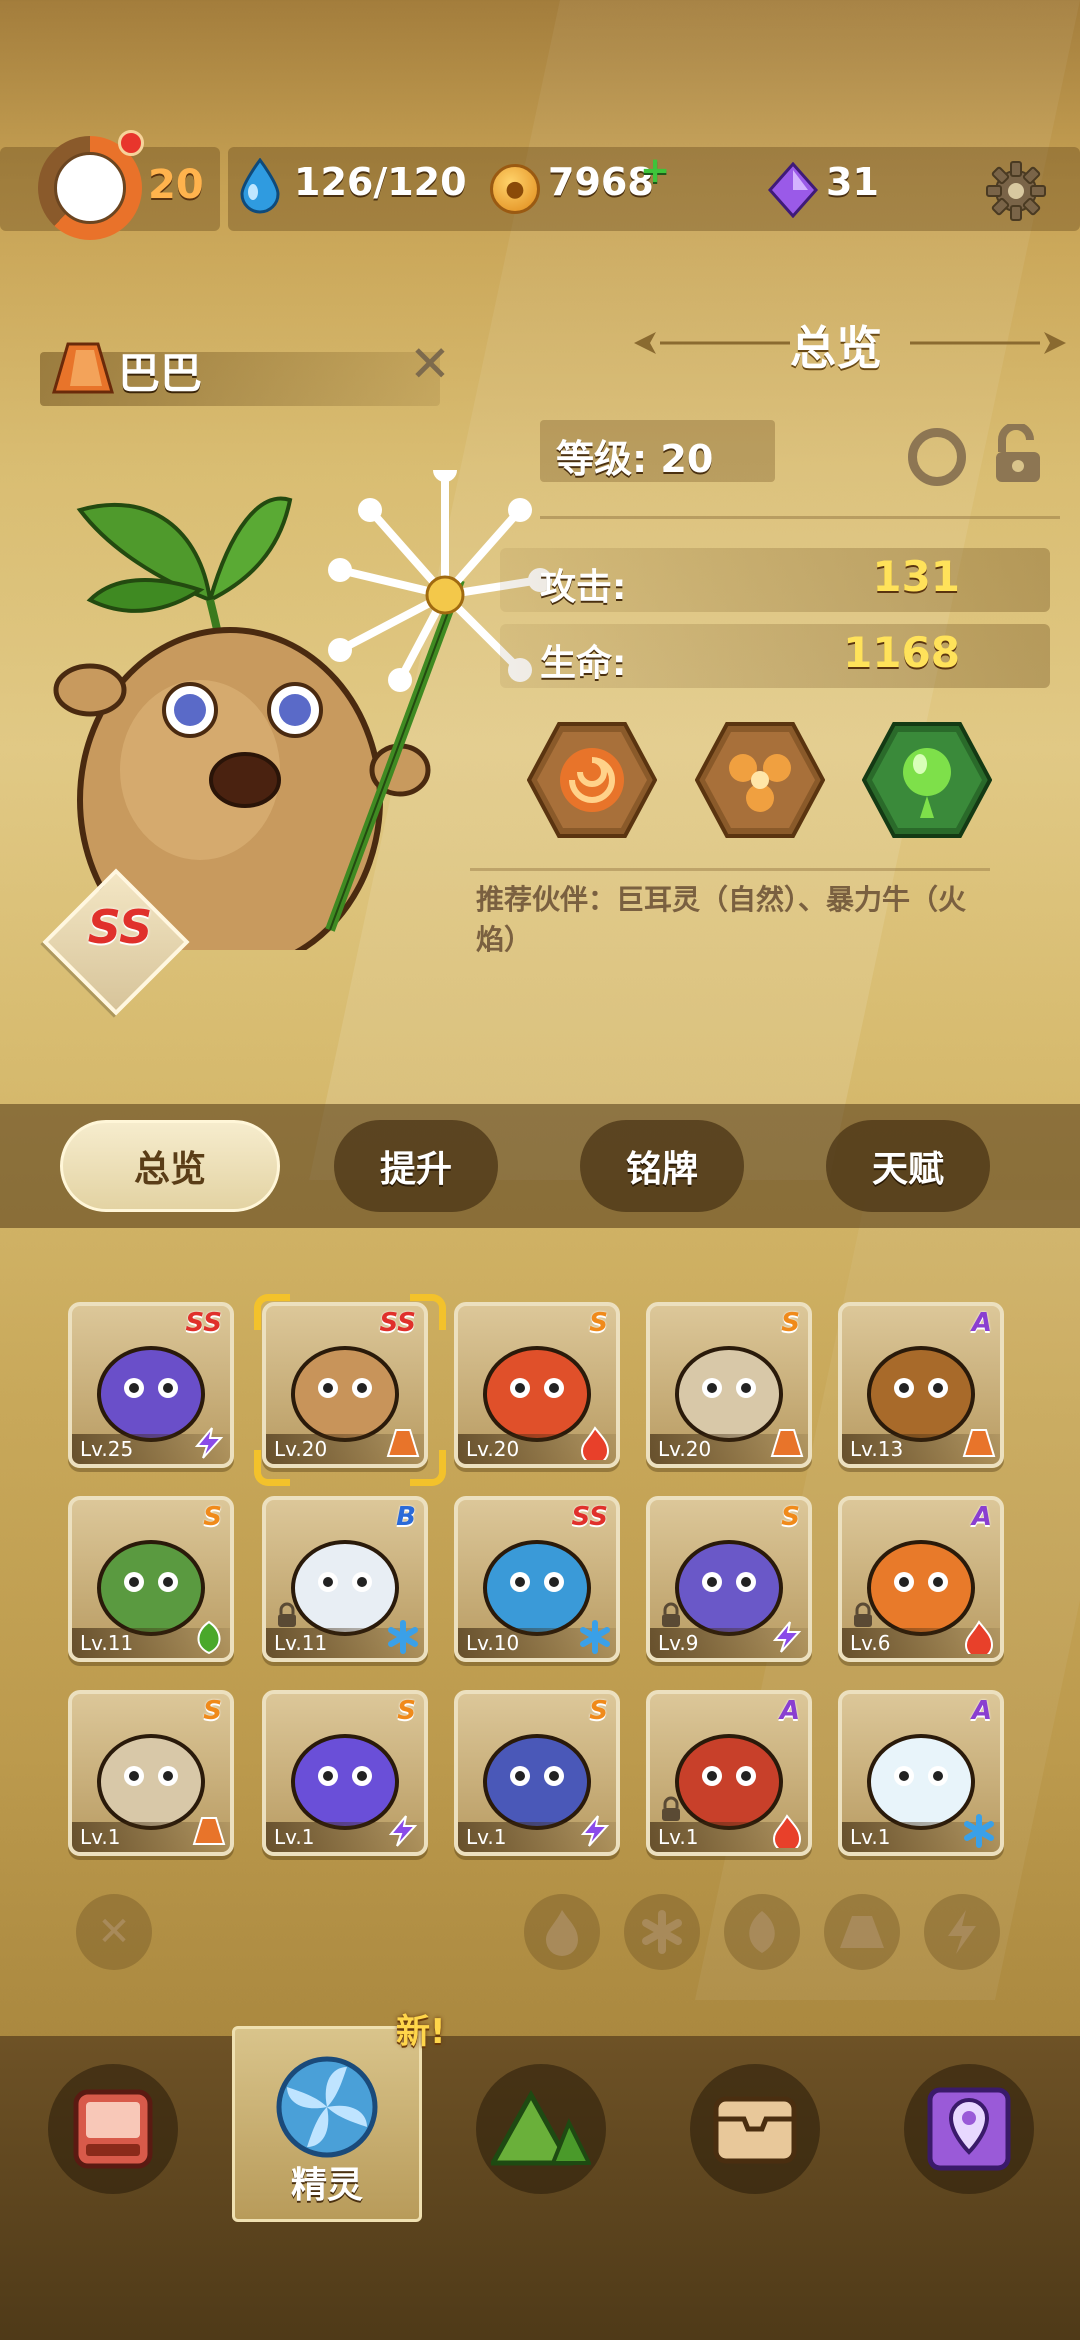 Image resolution: width=1080 pixels, height=2340 pixels. Describe the element at coordinates (380, 182) in the screenshot. I see `energy-value: 126/120` at that location.